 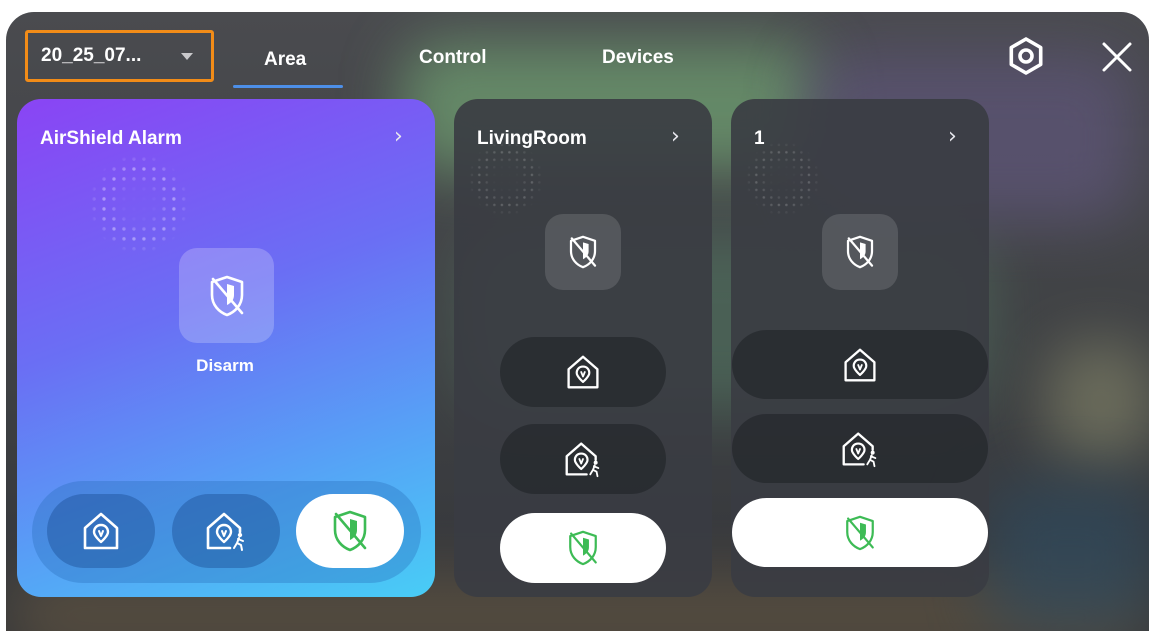 I want to click on chevron-right-icon: ›, so click(x=398, y=136).